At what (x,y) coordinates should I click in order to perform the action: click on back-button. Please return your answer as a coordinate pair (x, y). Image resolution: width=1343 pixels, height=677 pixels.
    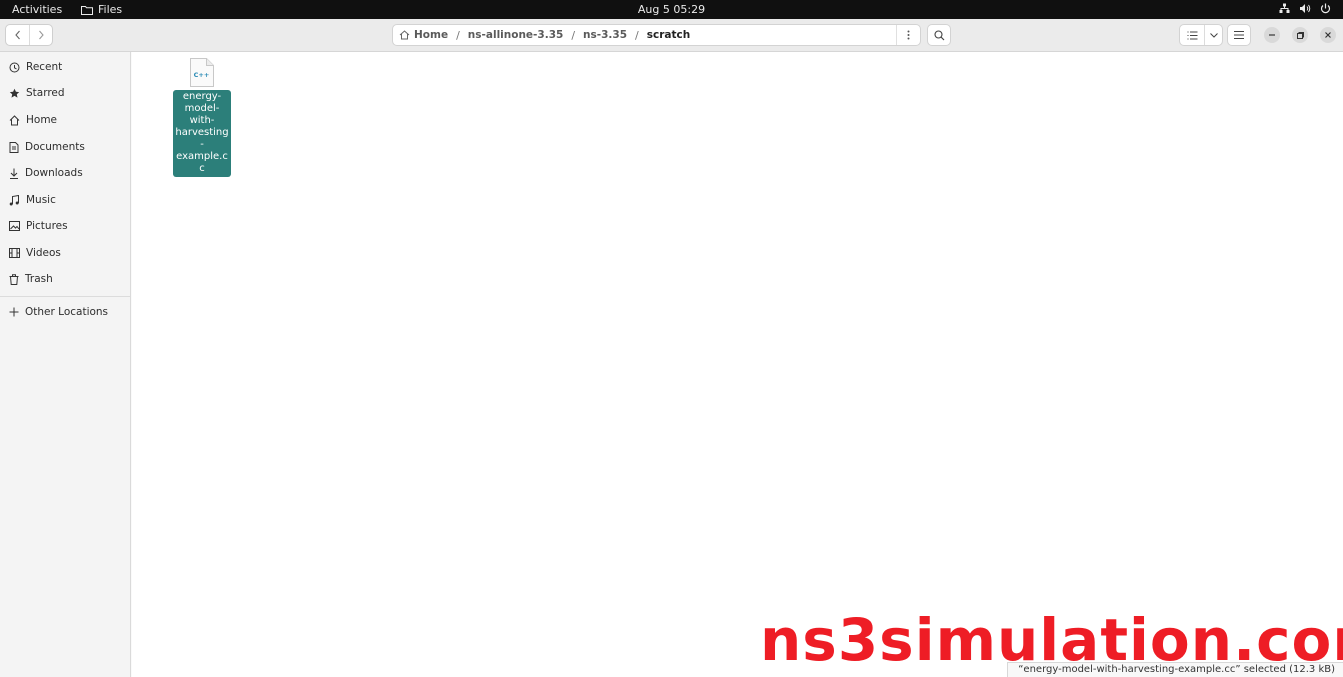
    Looking at the image, I should click on (17, 35).